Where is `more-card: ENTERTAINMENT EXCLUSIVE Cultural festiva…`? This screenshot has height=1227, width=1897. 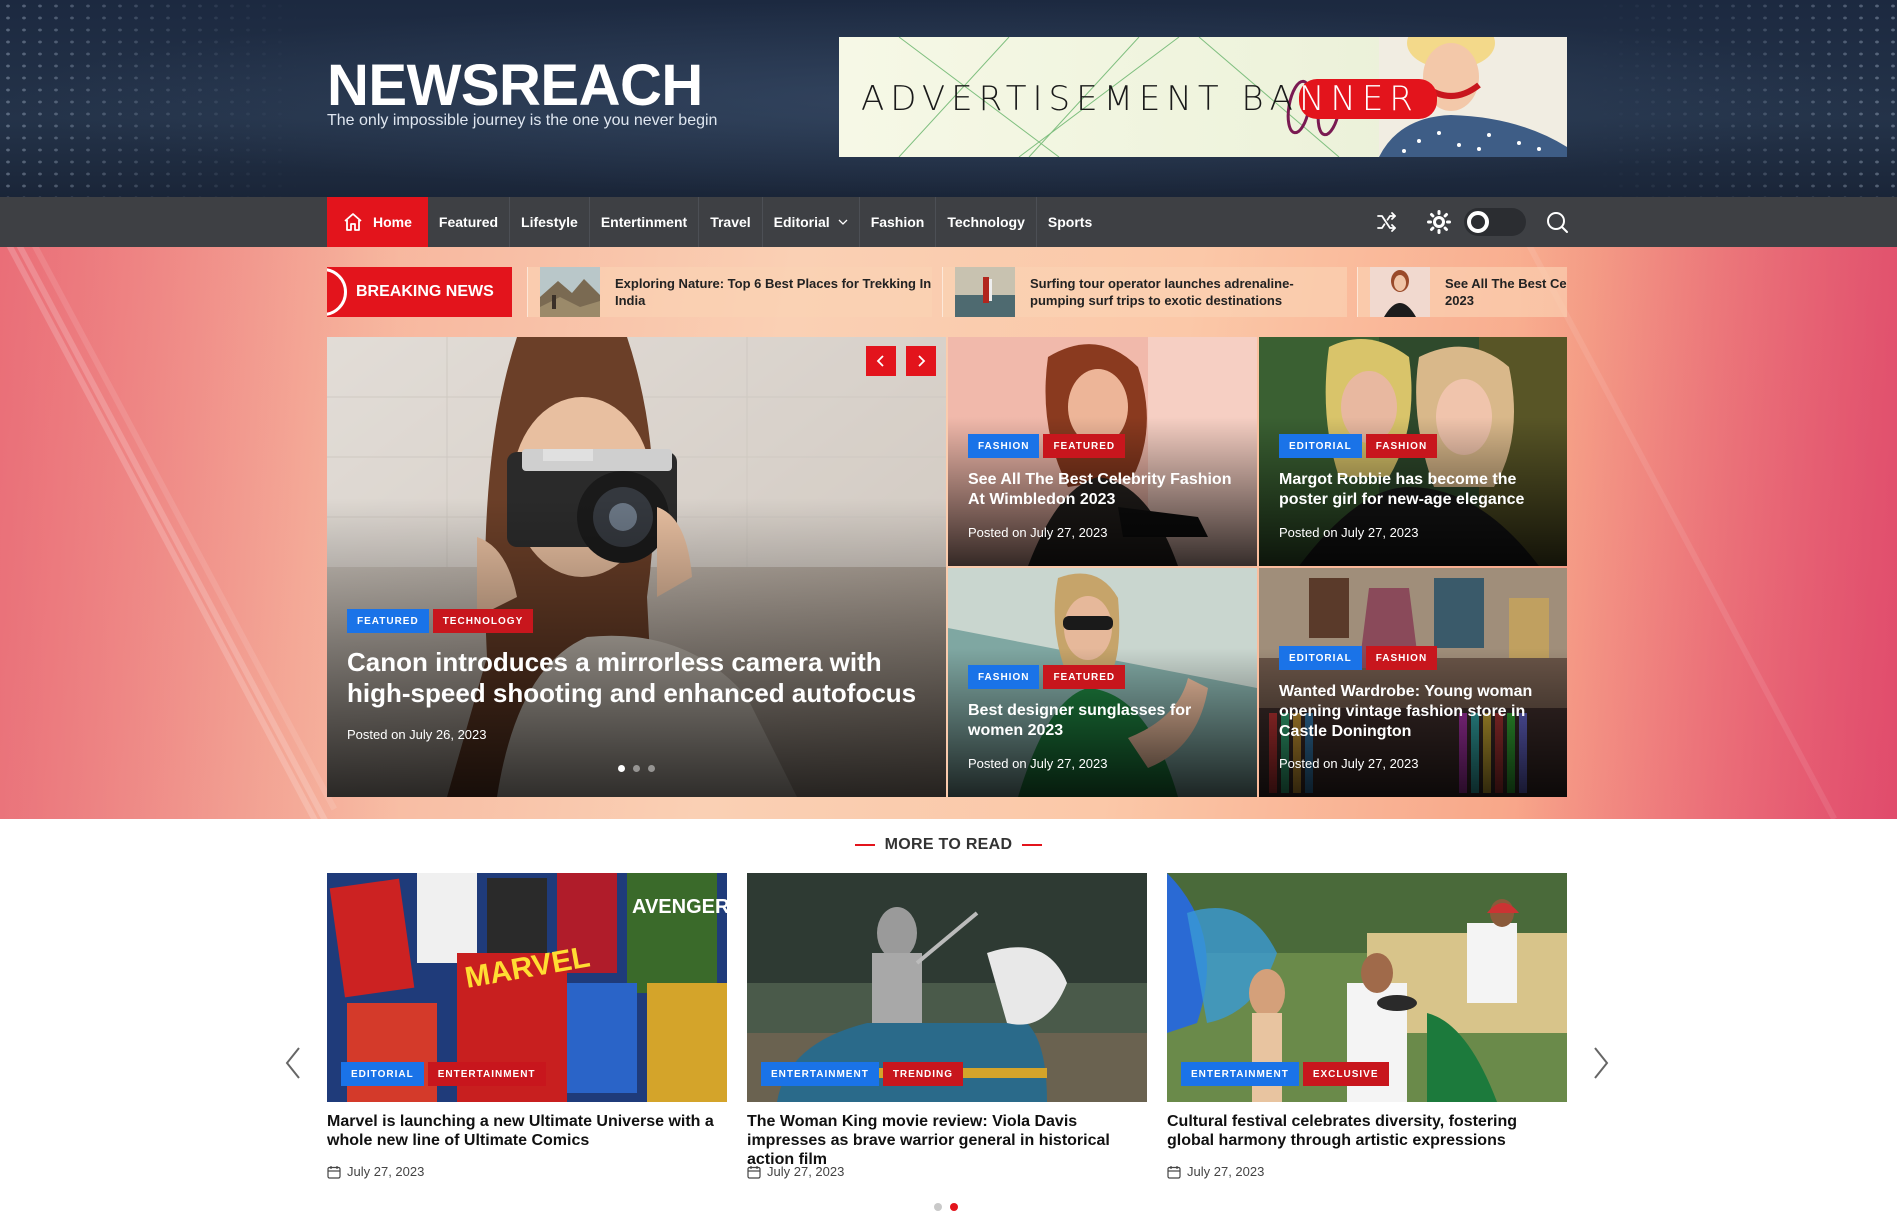 more-card: ENTERTAINMENT EXCLUSIVE Cultural festiva… is located at coordinates (1367, 1028).